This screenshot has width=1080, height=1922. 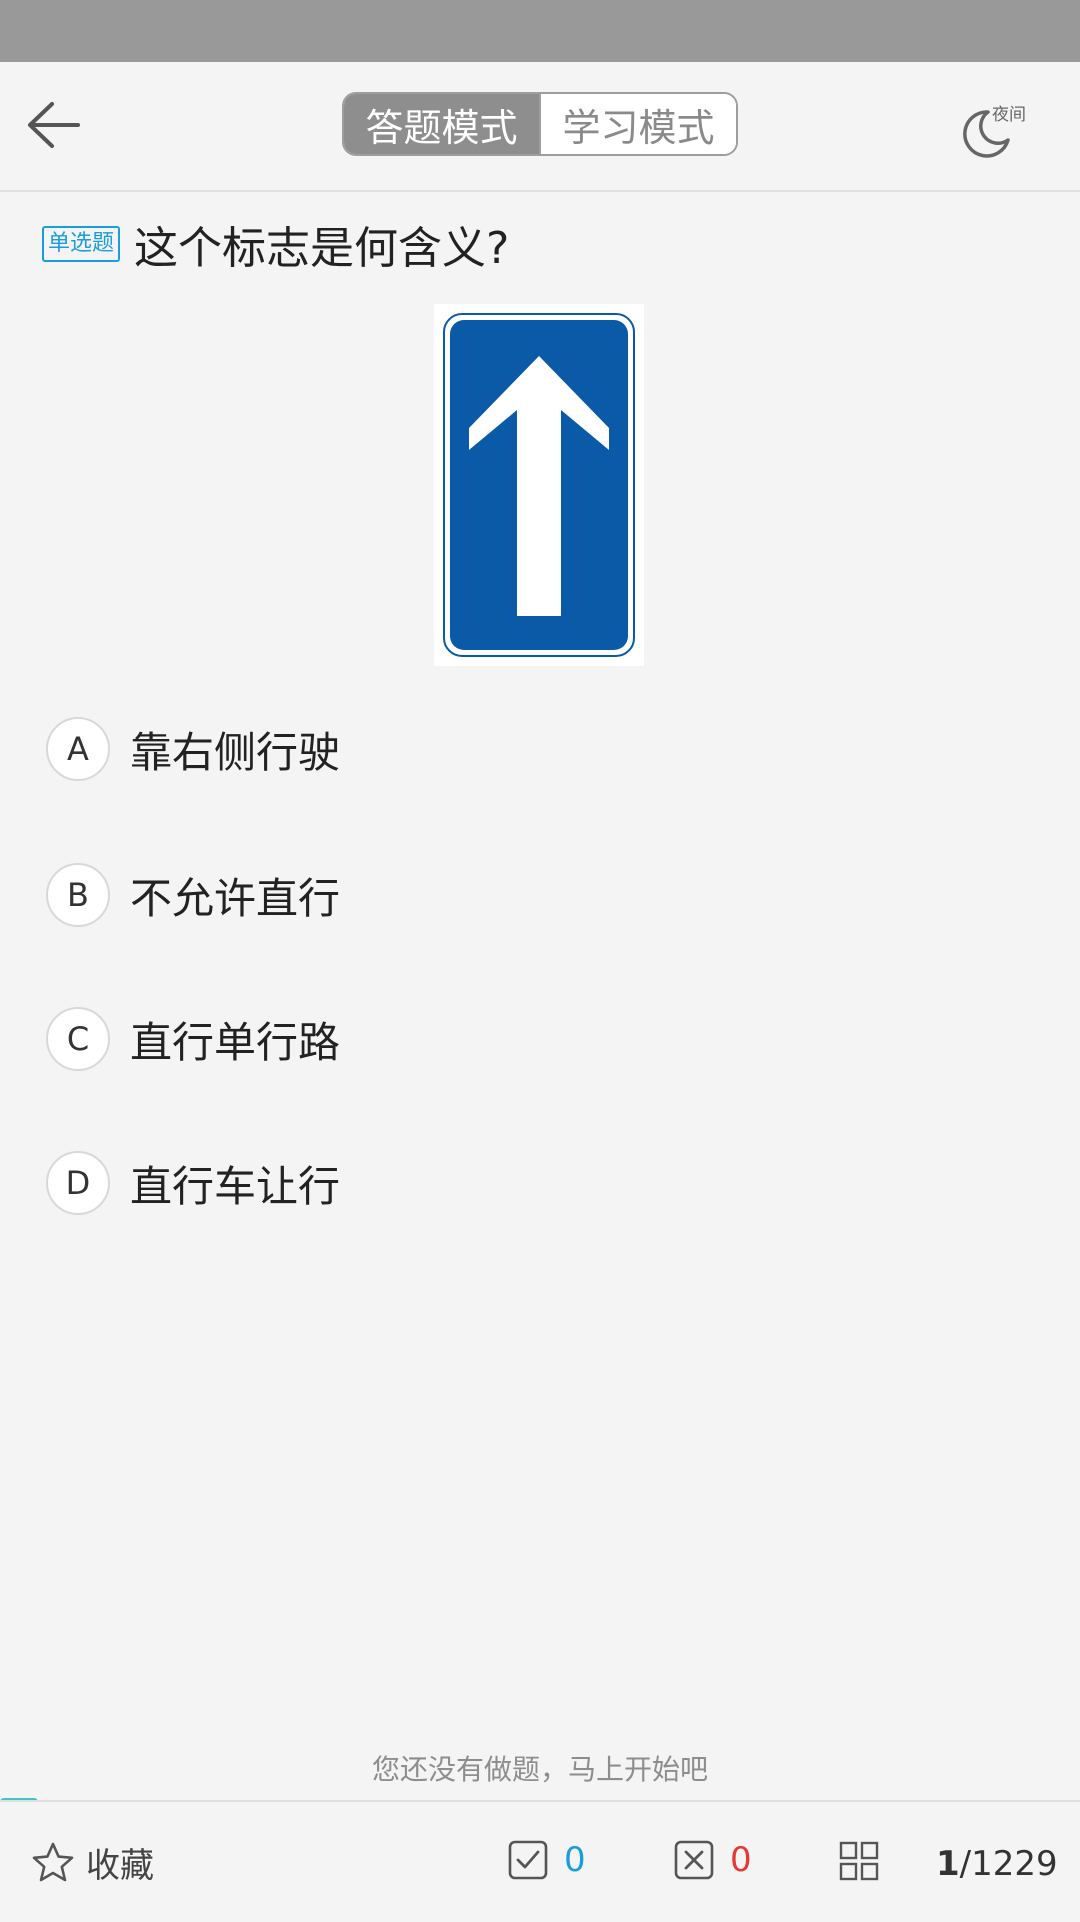 I want to click on option-d: D 直行车让行, so click(x=346, y=1183).